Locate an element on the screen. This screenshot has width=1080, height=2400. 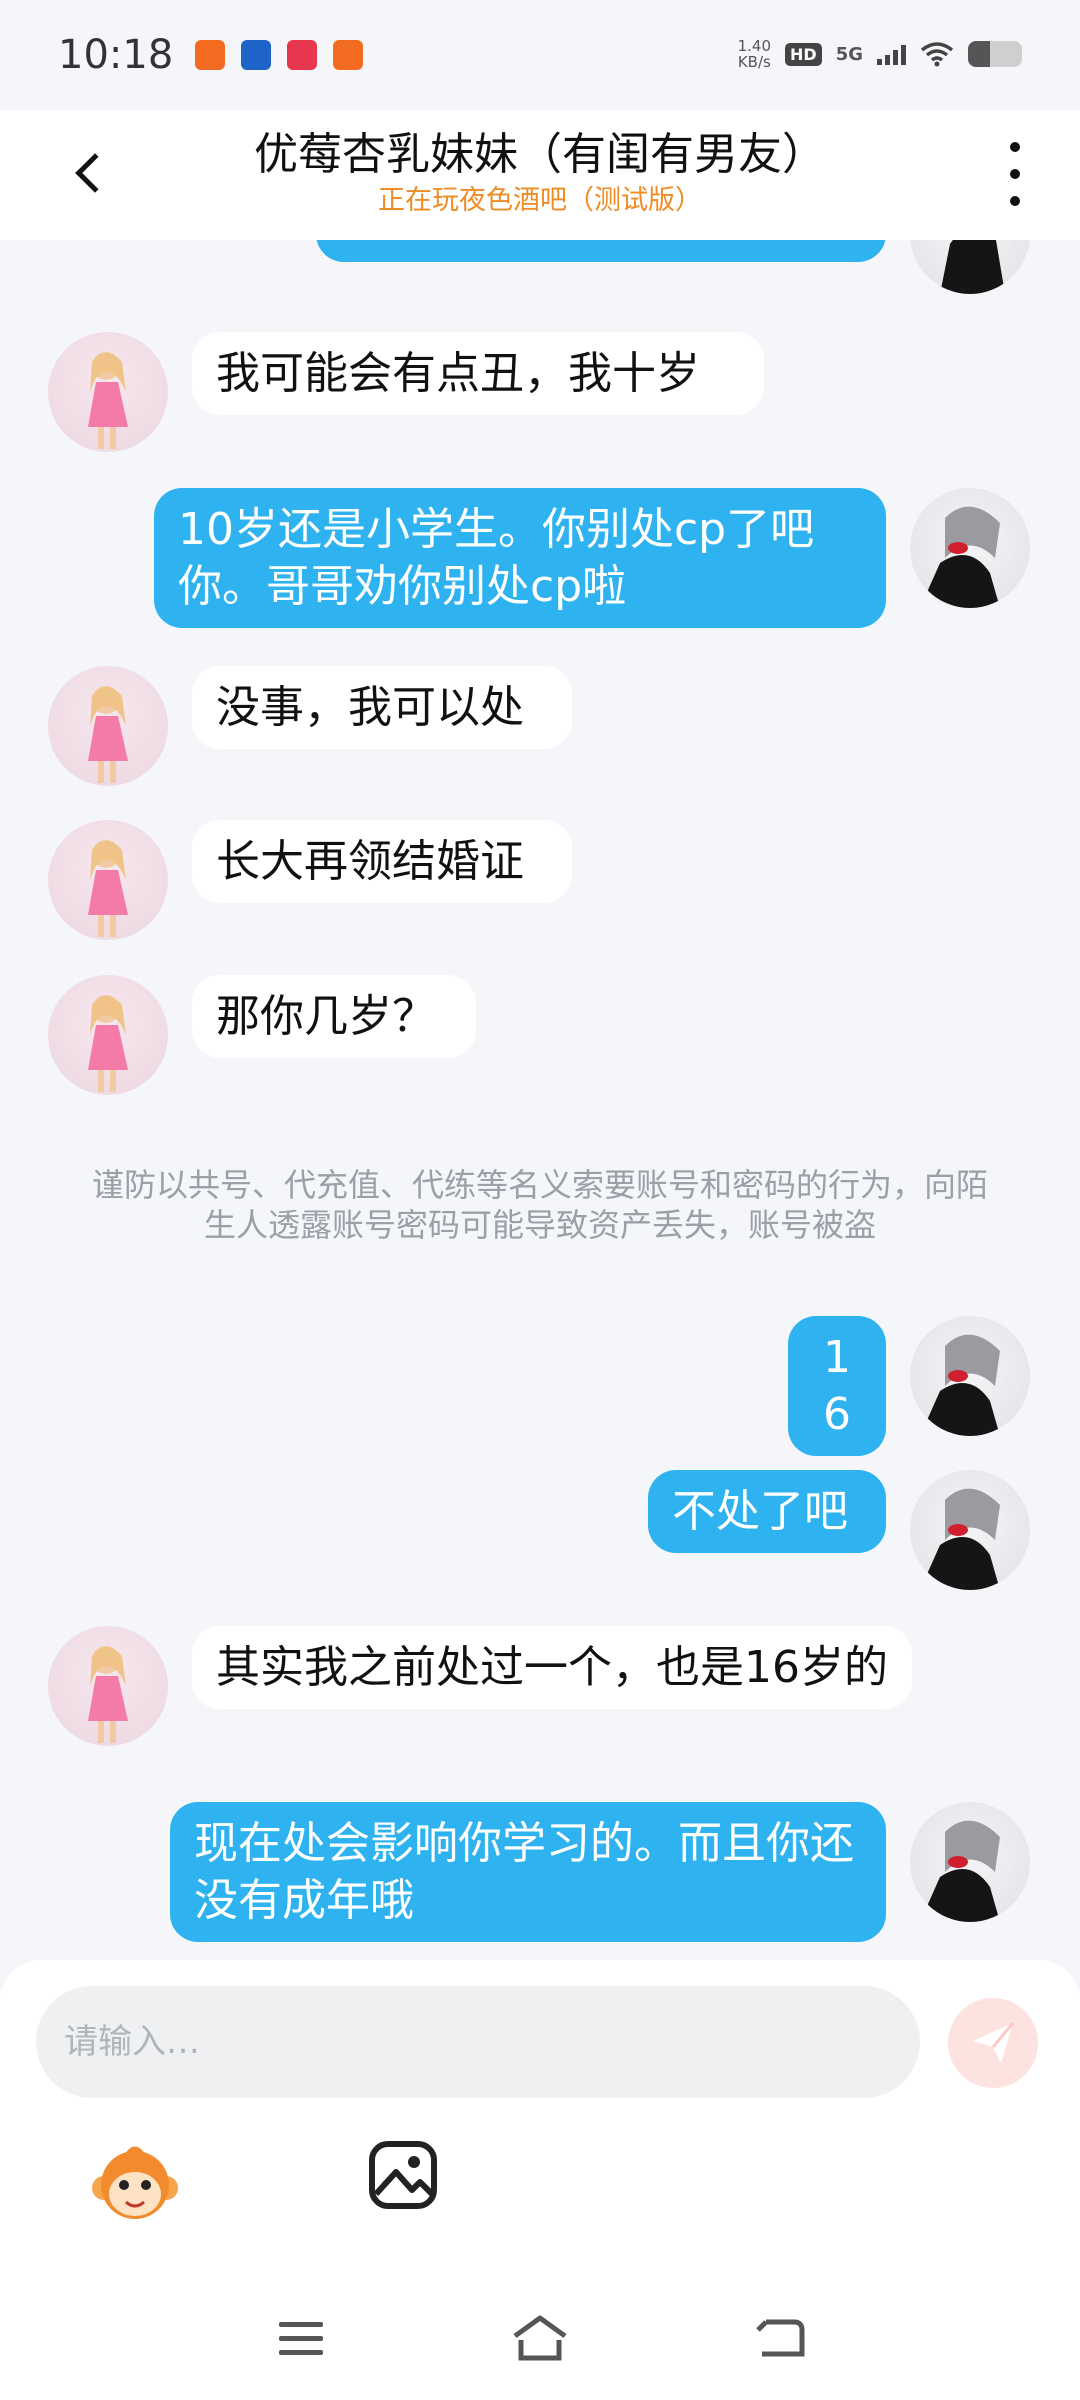
paper-plane-icon is located at coordinates (994, 2042).